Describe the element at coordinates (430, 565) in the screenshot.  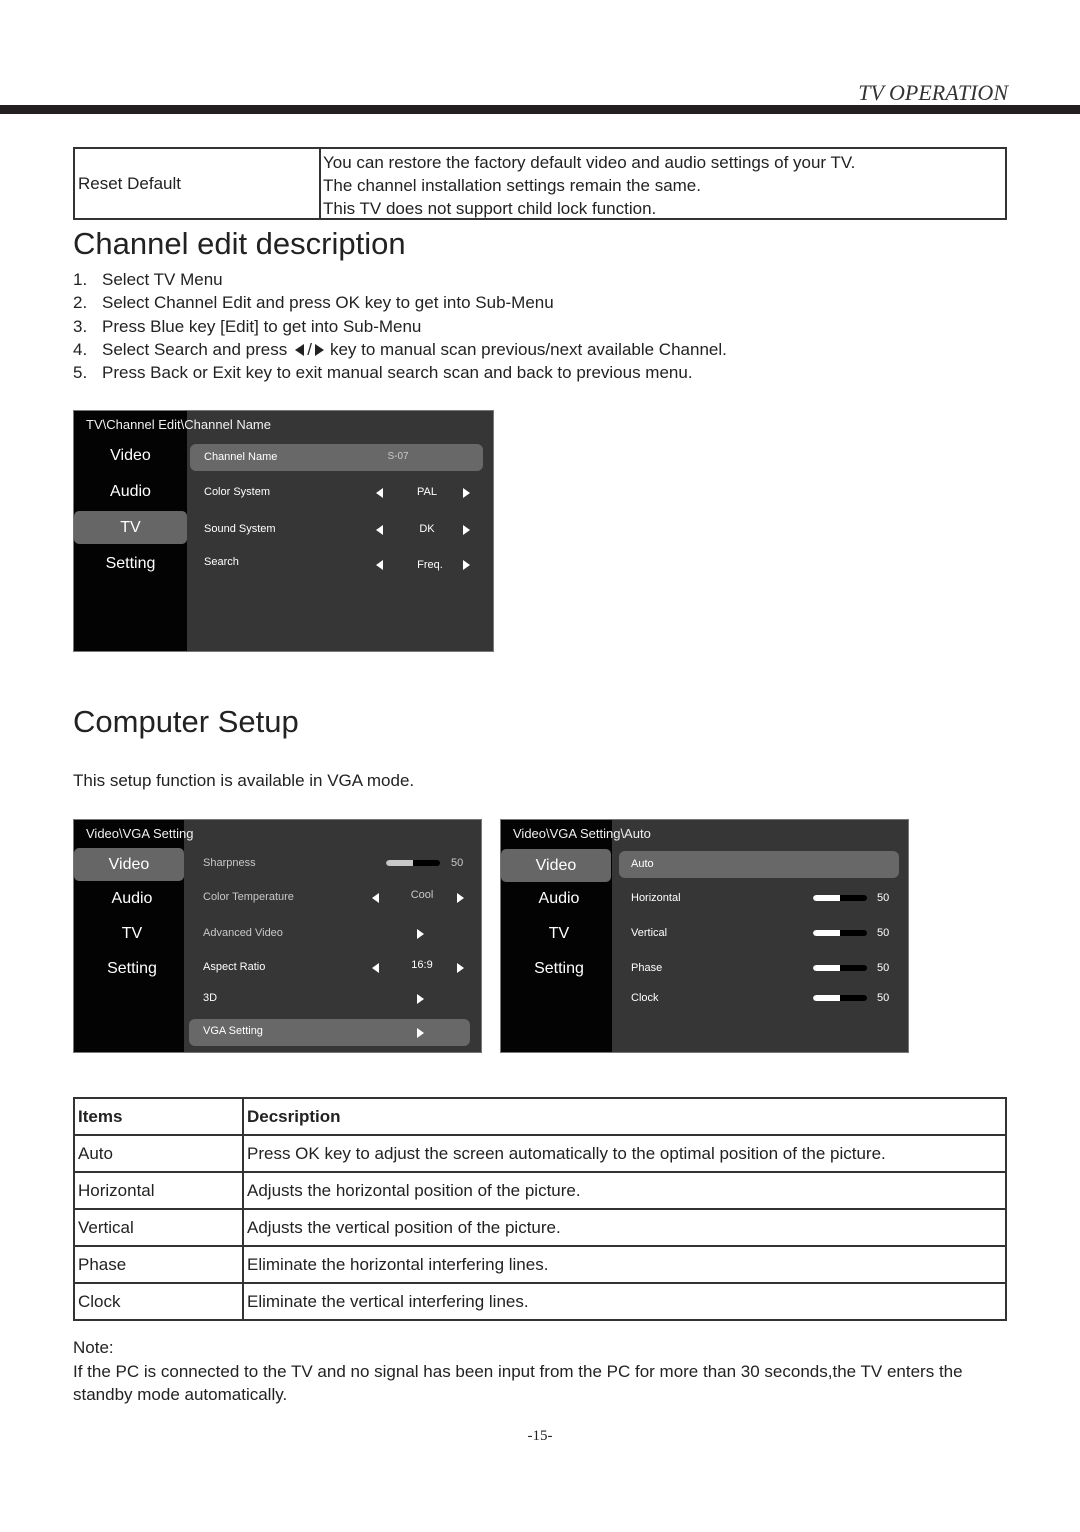
I see `row-value: Freq.` at that location.